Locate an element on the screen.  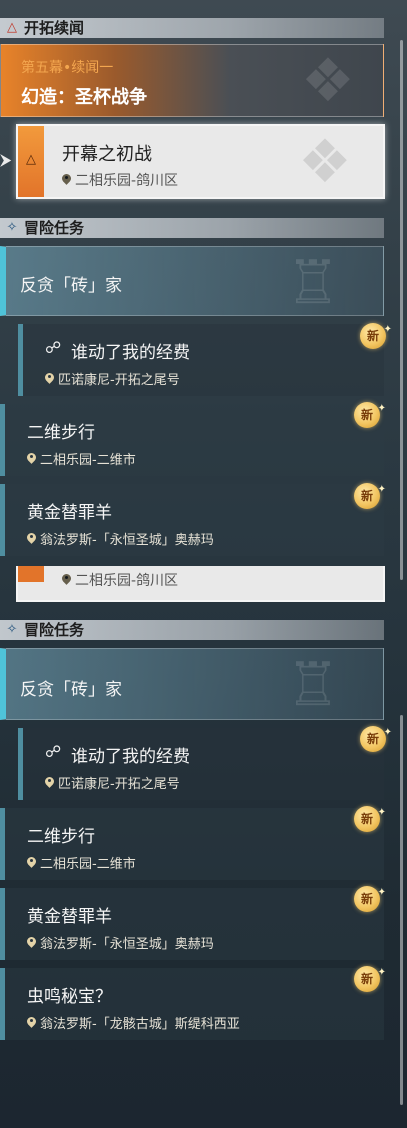
story-title: 幻造：圣杯战争 is located at coordinates (84, 97).